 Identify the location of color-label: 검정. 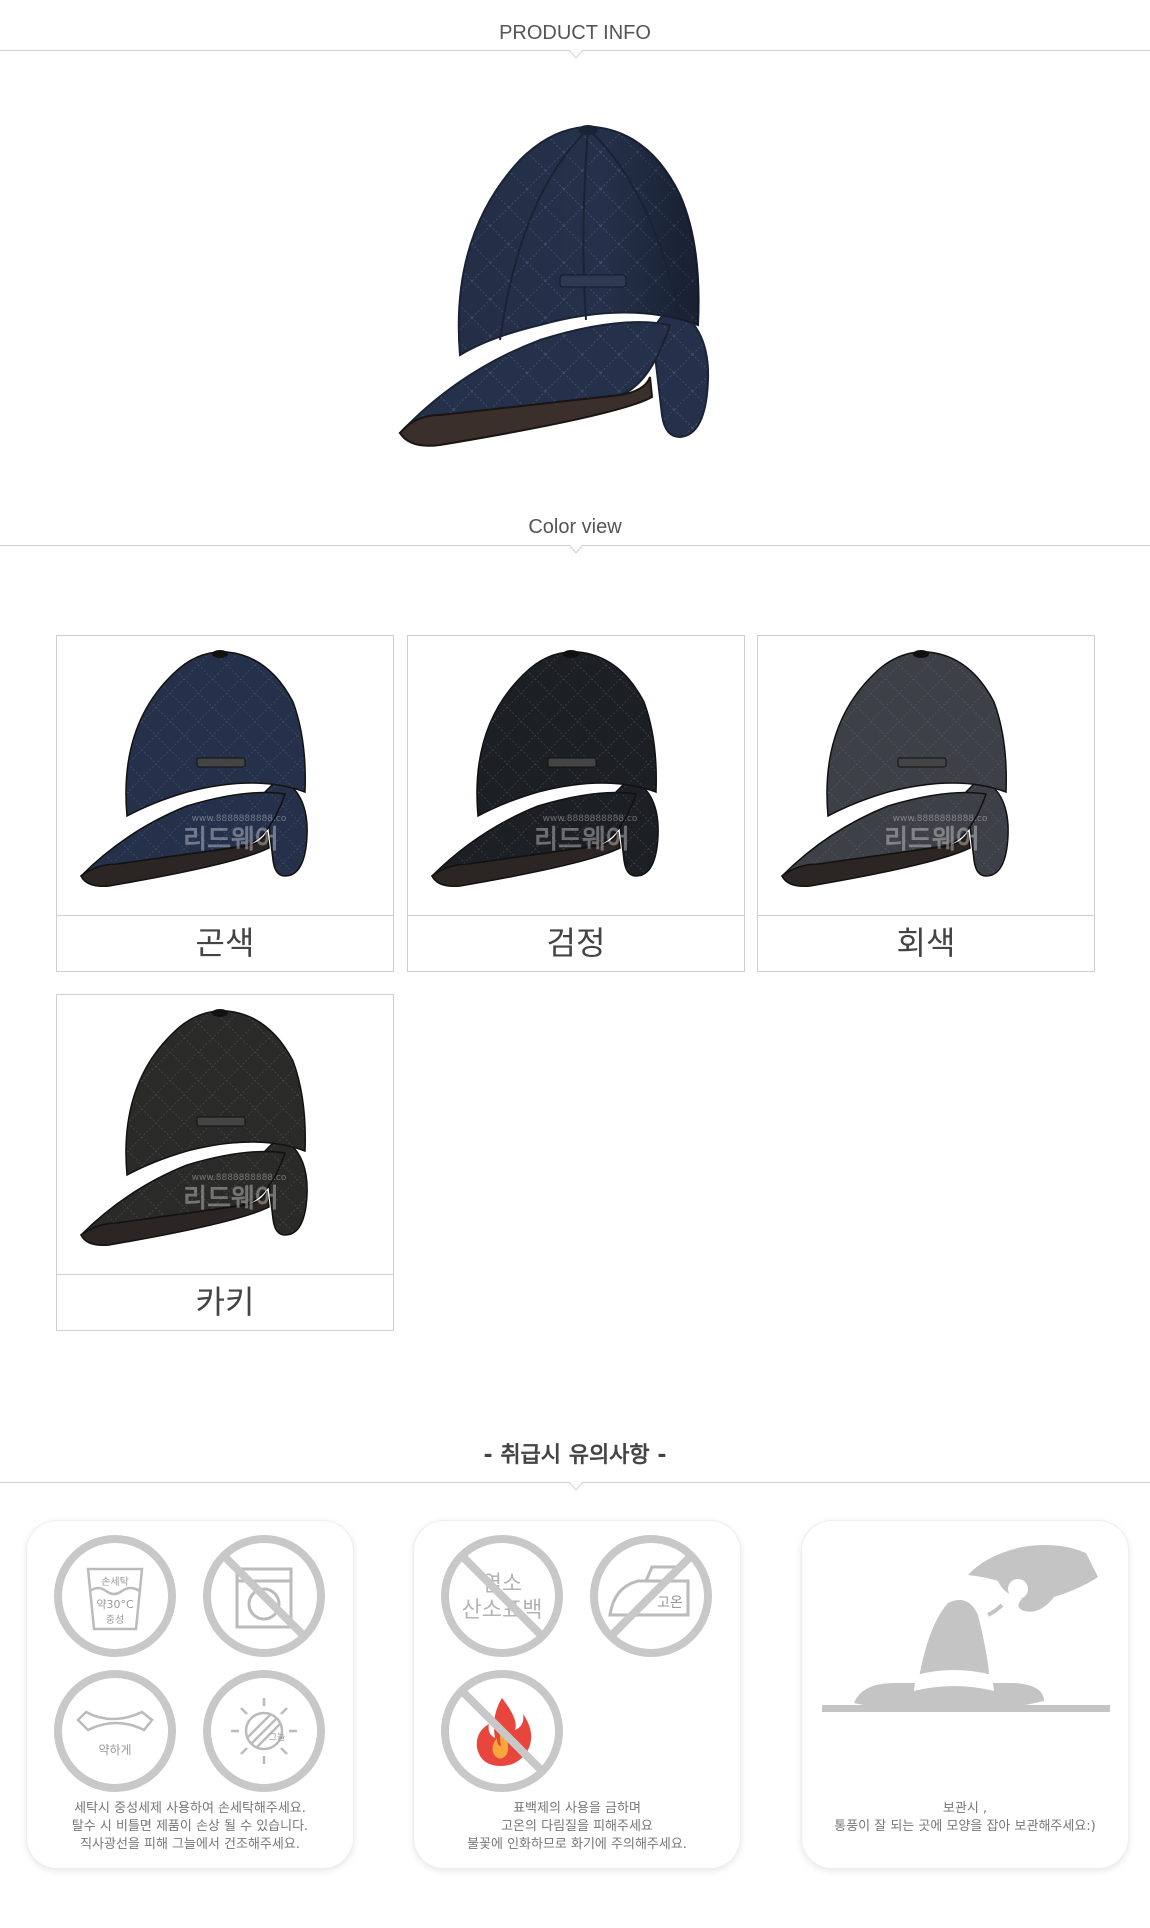
(576, 943).